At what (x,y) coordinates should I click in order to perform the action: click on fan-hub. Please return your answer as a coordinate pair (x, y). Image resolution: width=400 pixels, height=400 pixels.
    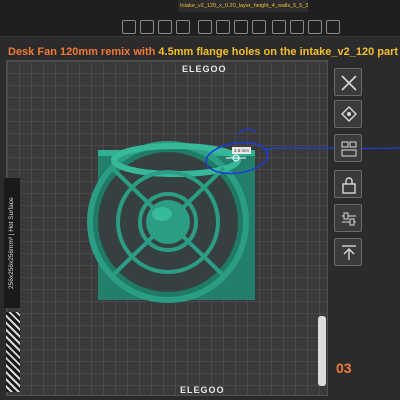
    Looking at the image, I should click on (168, 222).